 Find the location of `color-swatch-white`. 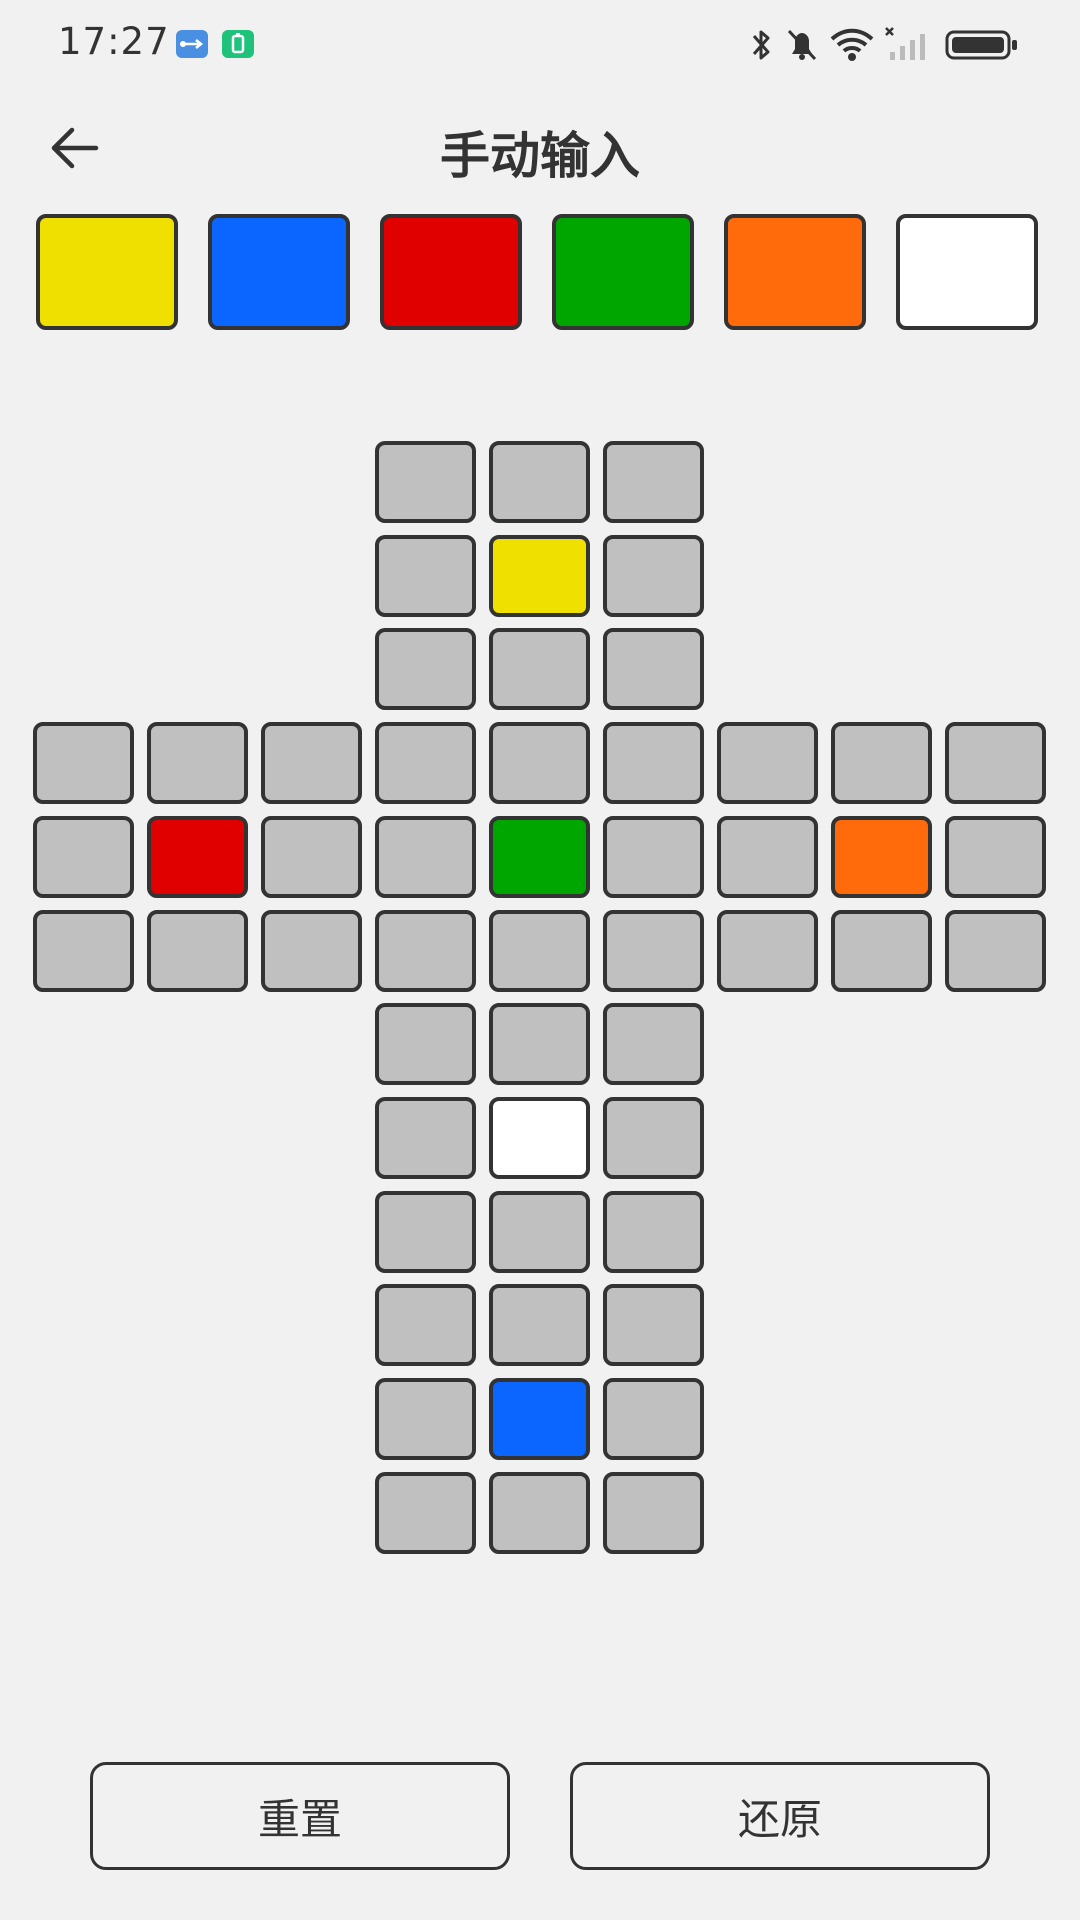

color-swatch-white is located at coordinates (967, 272).